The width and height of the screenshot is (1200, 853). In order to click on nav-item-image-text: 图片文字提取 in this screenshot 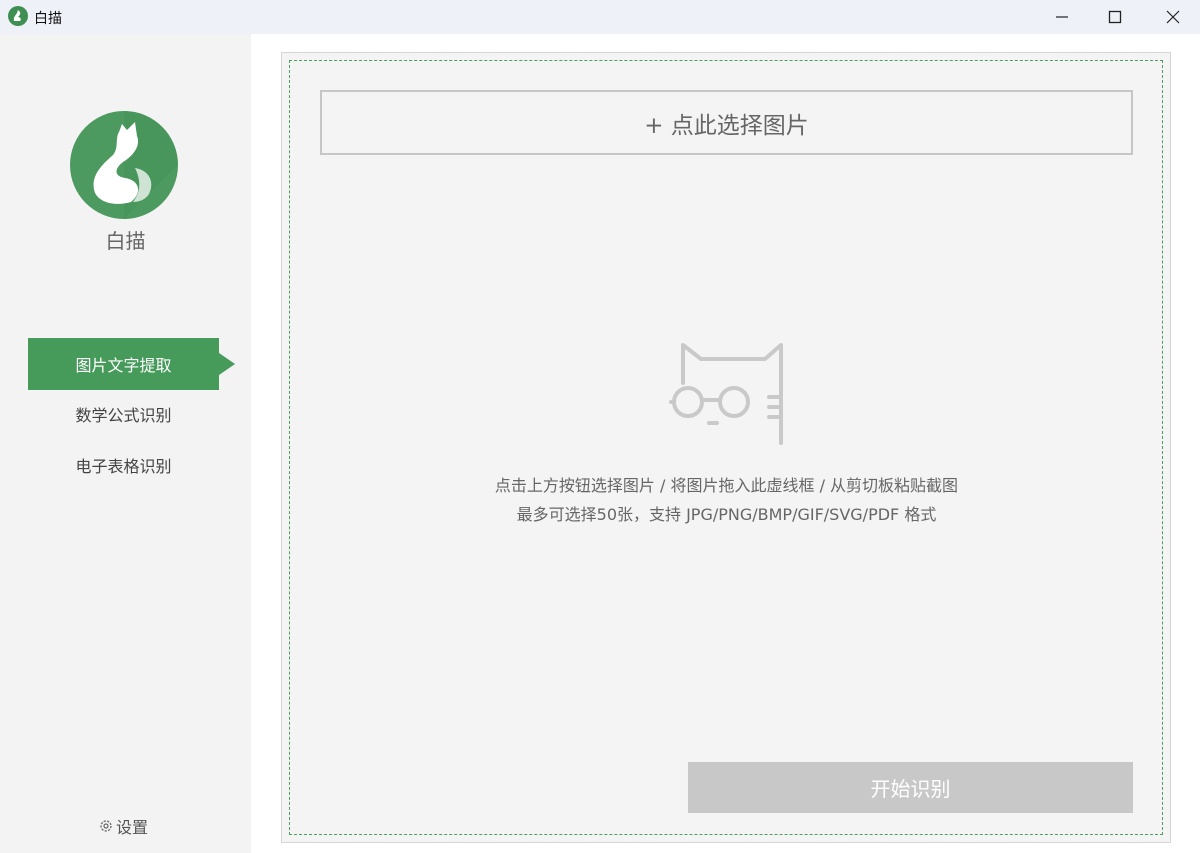, I will do `click(131, 364)`.